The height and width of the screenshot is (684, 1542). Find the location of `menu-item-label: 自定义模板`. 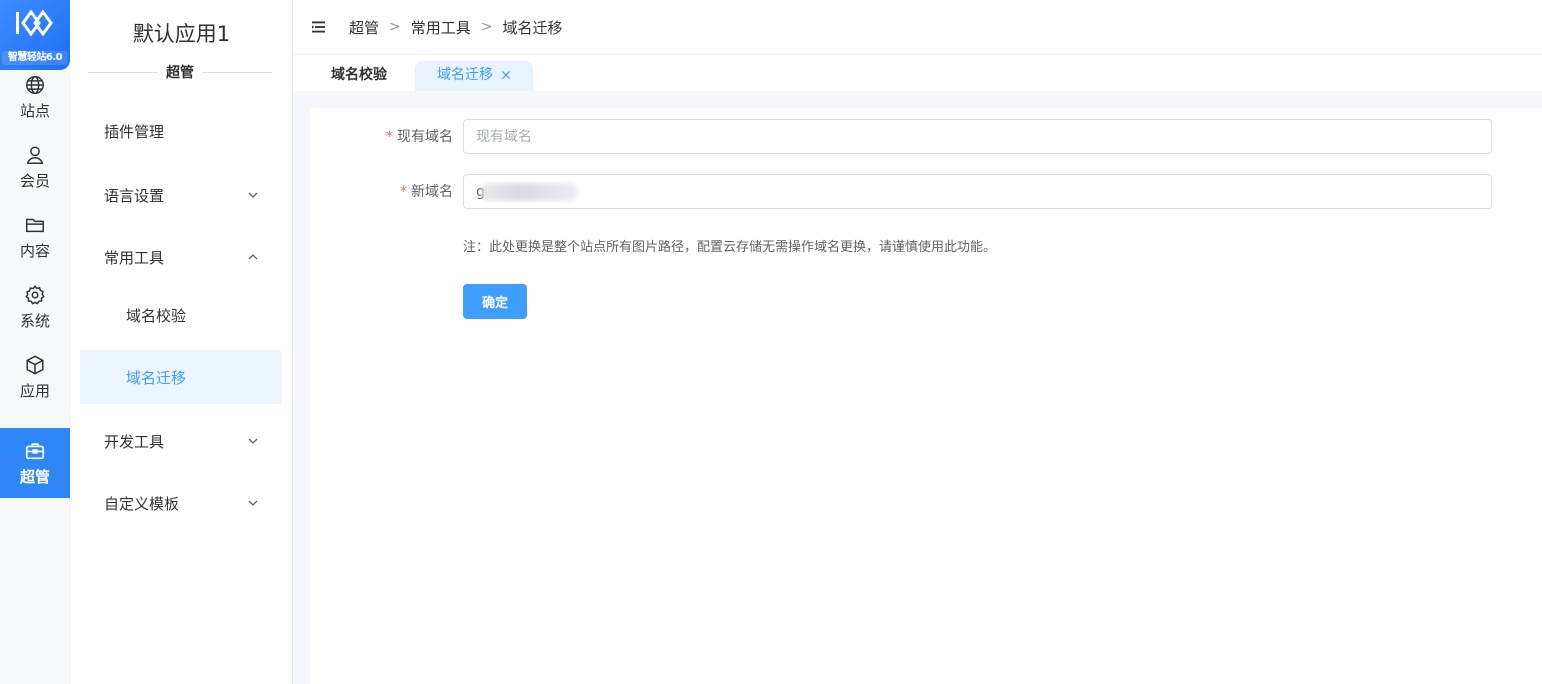

menu-item-label: 自定义模板 is located at coordinates (142, 503).